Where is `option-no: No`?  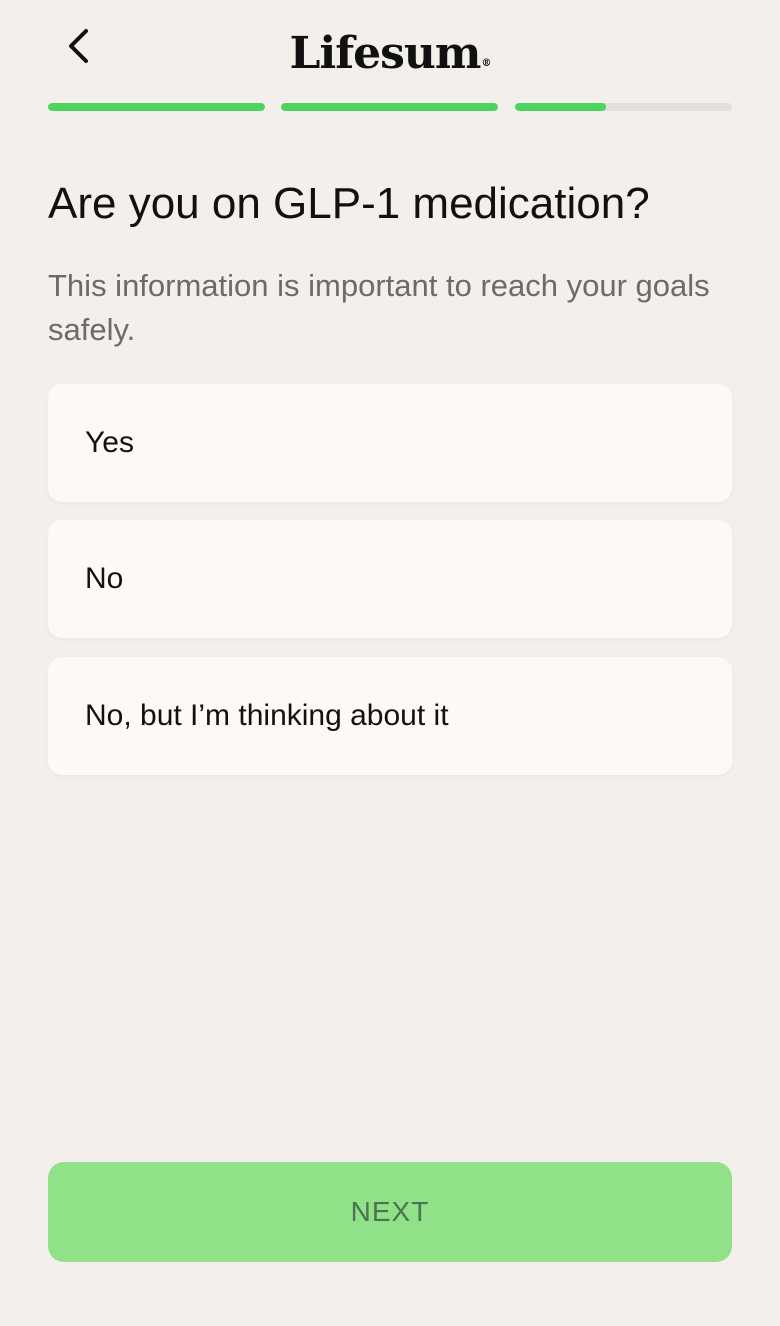 option-no: No is located at coordinates (390, 579).